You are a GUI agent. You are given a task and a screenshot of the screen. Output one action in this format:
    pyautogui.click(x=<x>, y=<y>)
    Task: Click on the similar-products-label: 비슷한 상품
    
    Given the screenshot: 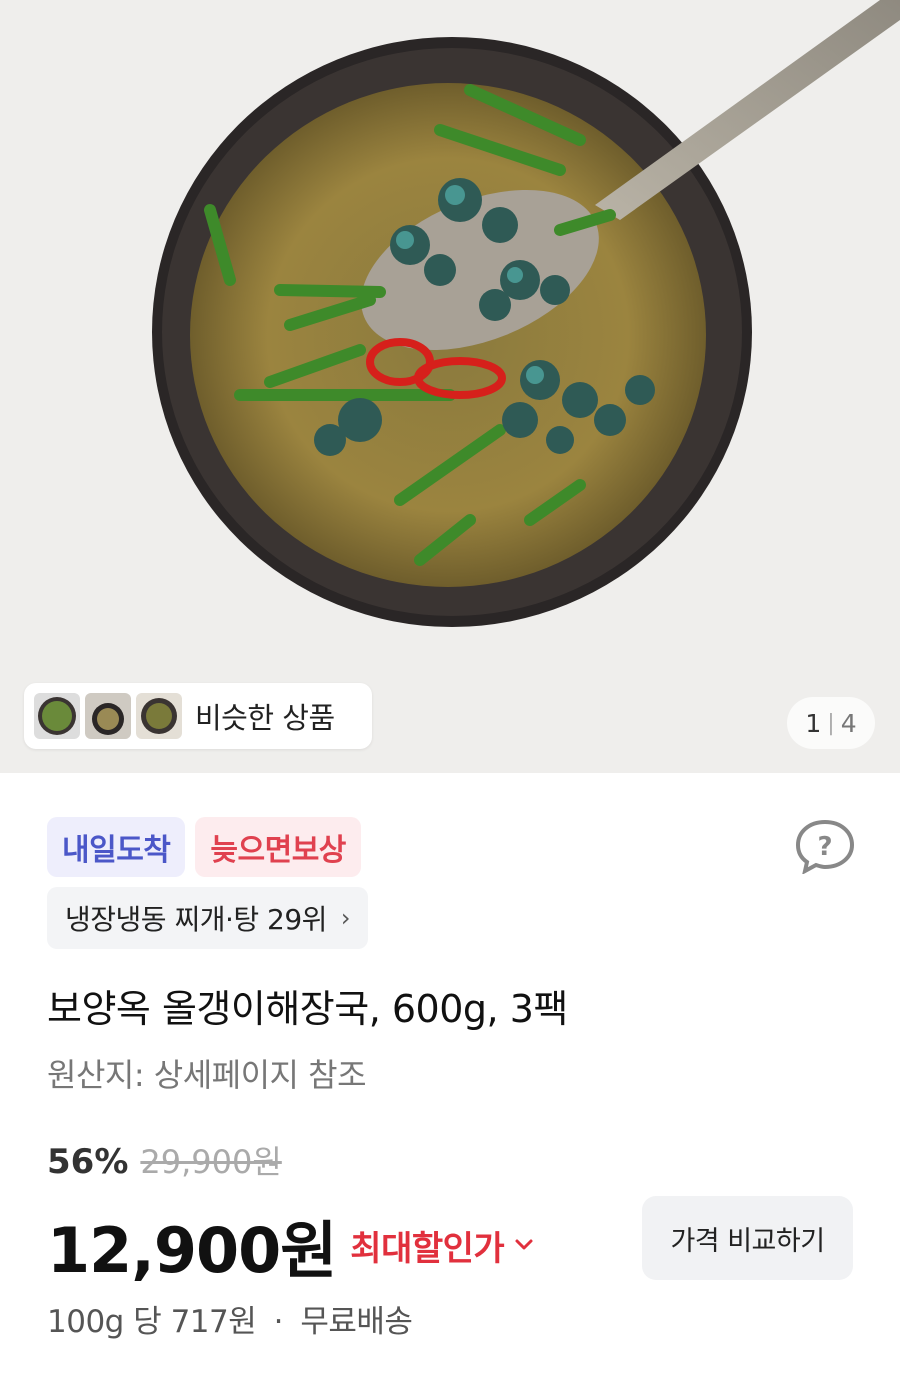 What is the action you would take?
    pyautogui.click(x=265, y=718)
    